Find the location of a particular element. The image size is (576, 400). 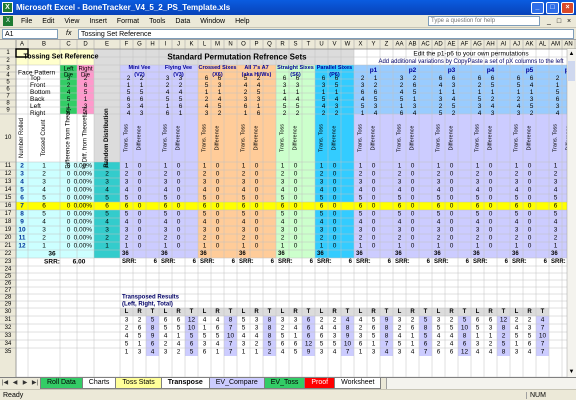

column-header-label: C is located at coordinates (68, 45).